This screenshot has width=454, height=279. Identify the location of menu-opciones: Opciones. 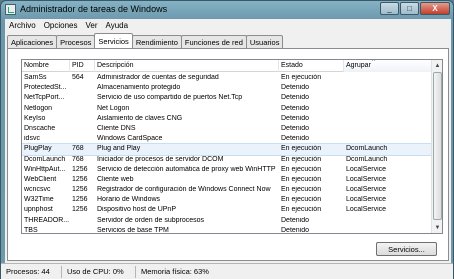
(61, 26).